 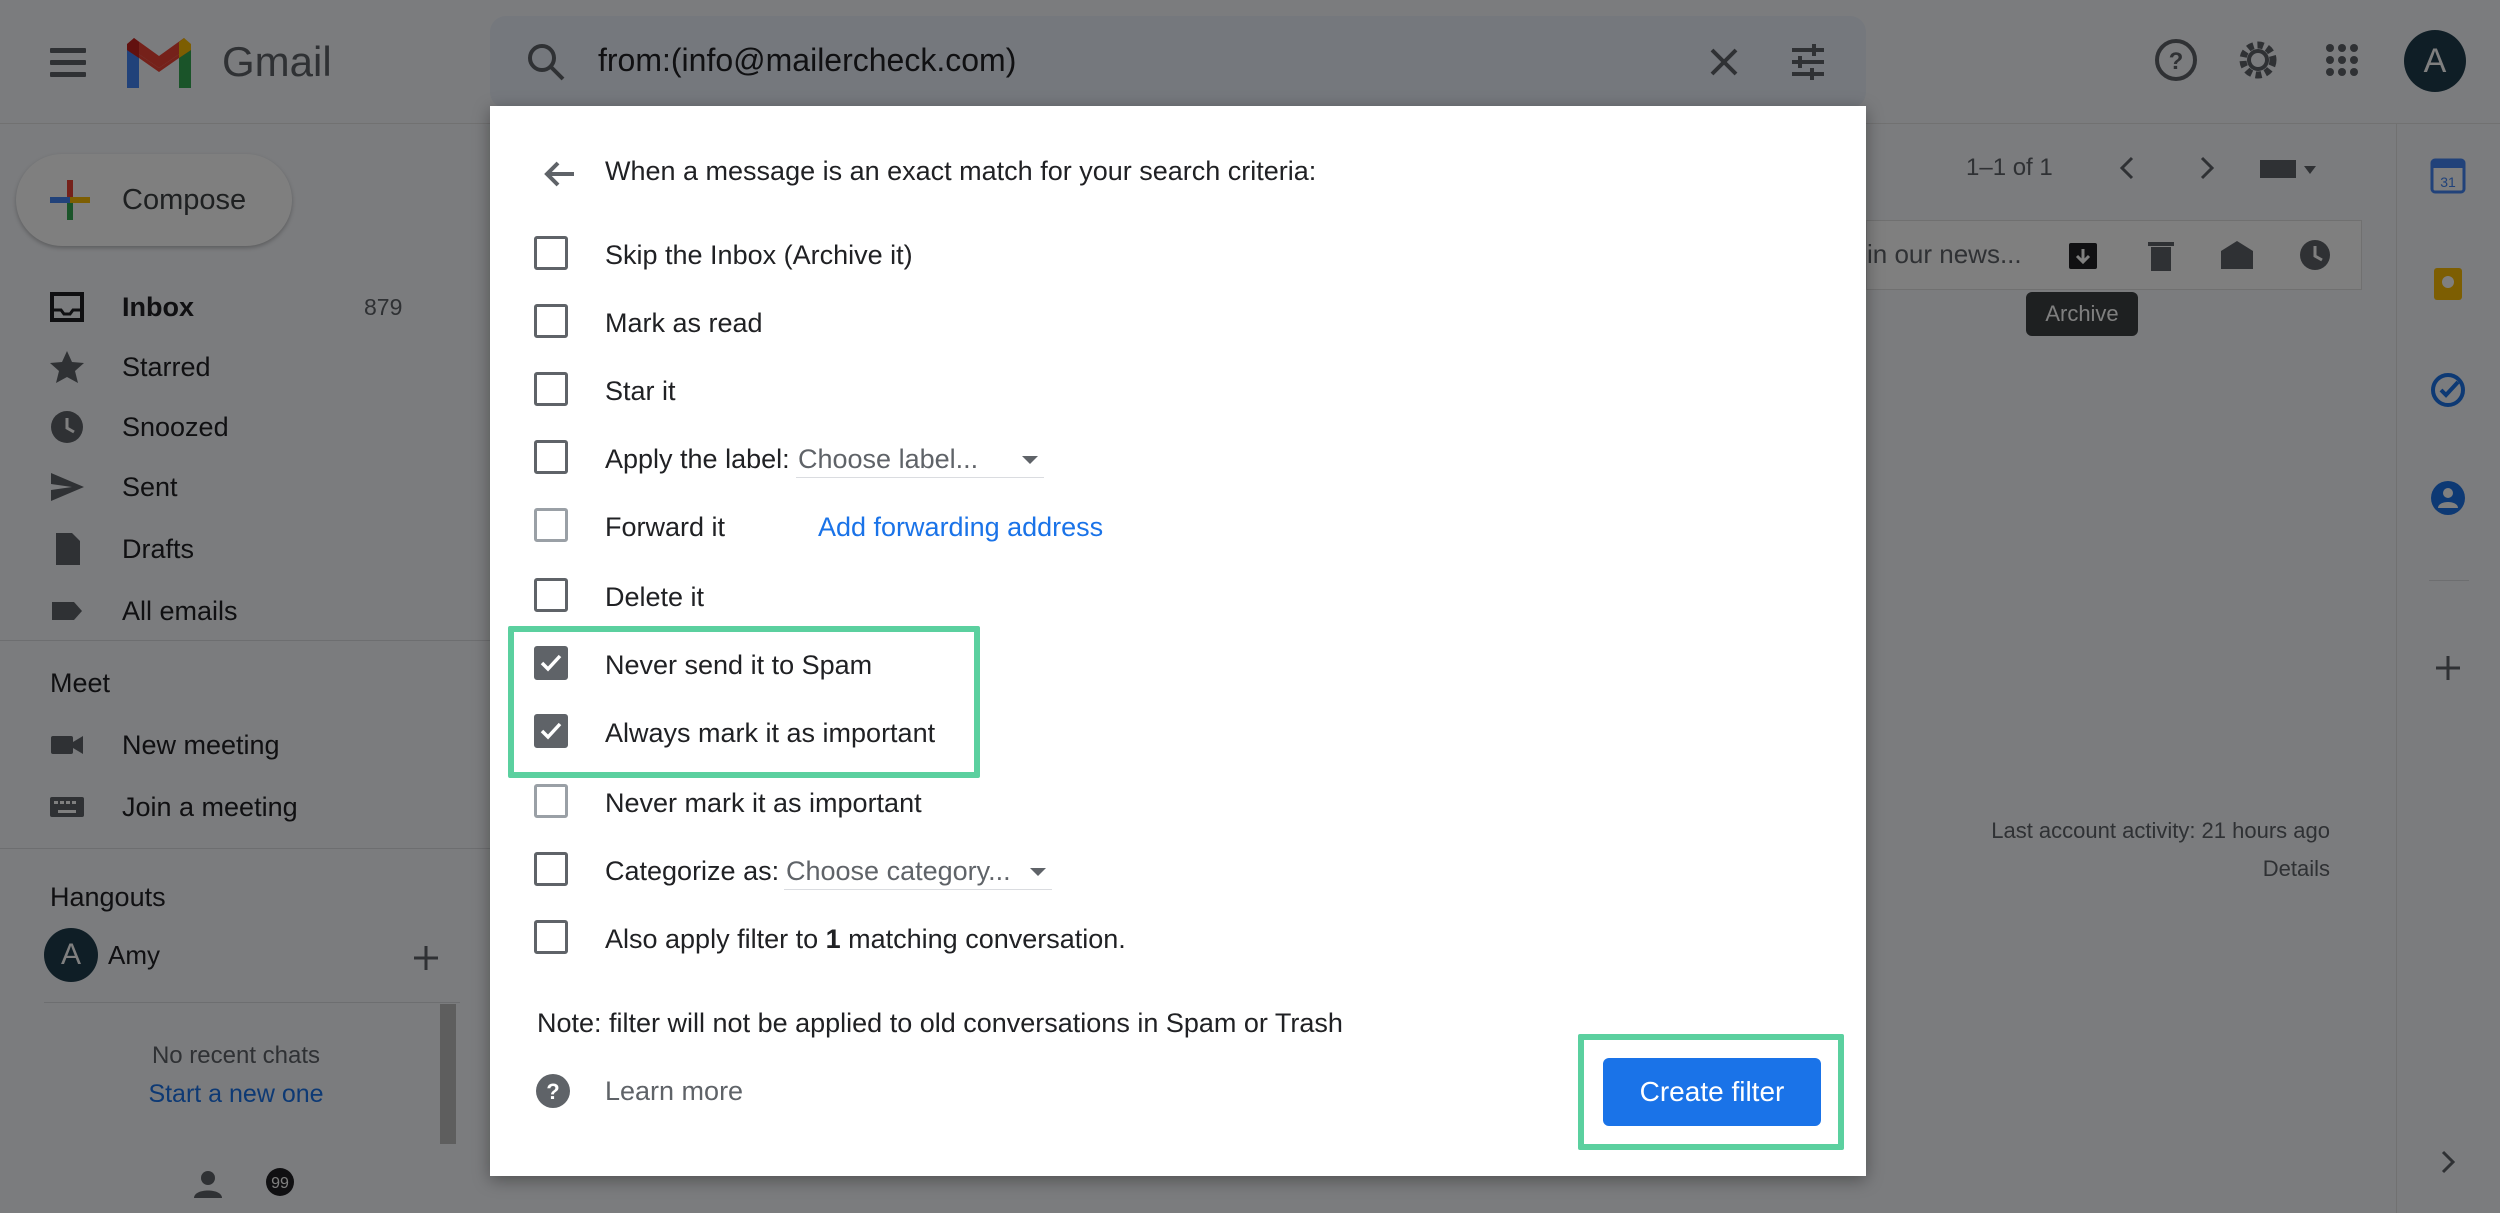 What do you see at coordinates (551, 525) in the screenshot?
I see `forward-it-checkbox` at bounding box center [551, 525].